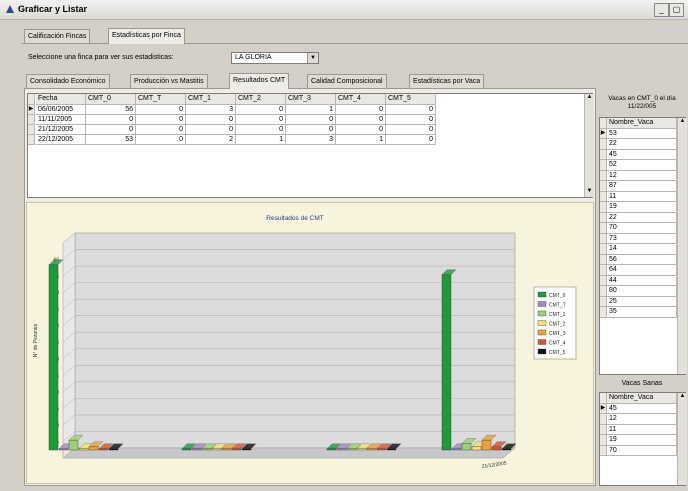 This screenshot has width=688, height=491. Describe the element at coordinates (61, 99) in the screenshot. I see `column-header-fecha: Fecha` at that location.